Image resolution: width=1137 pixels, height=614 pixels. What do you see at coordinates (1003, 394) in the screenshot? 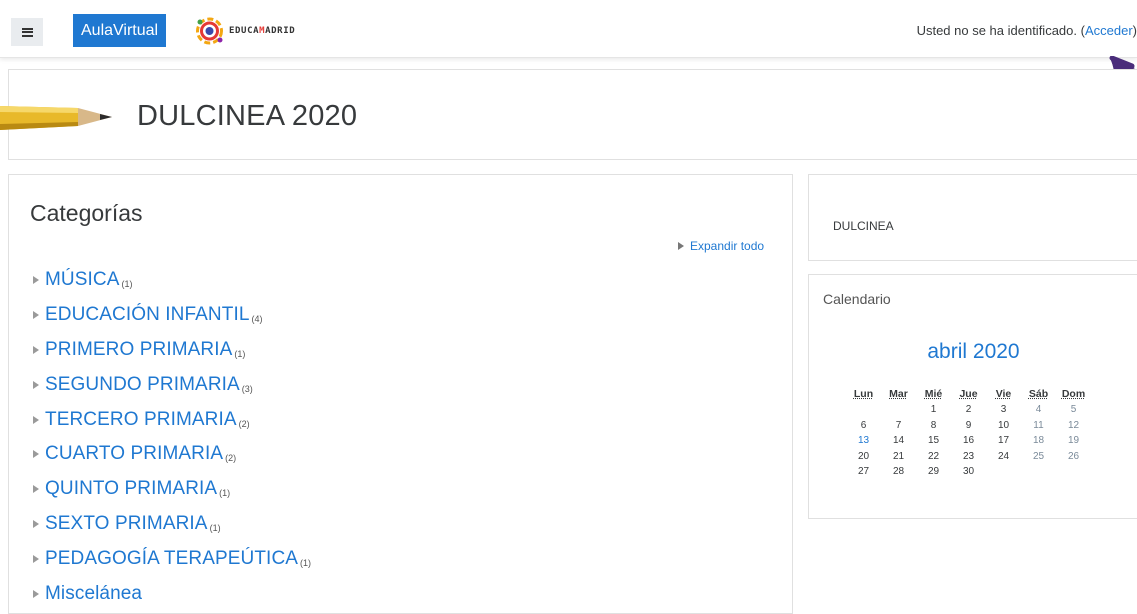
I see `weekday-header: Vie` at bounding box center [1003, 394].